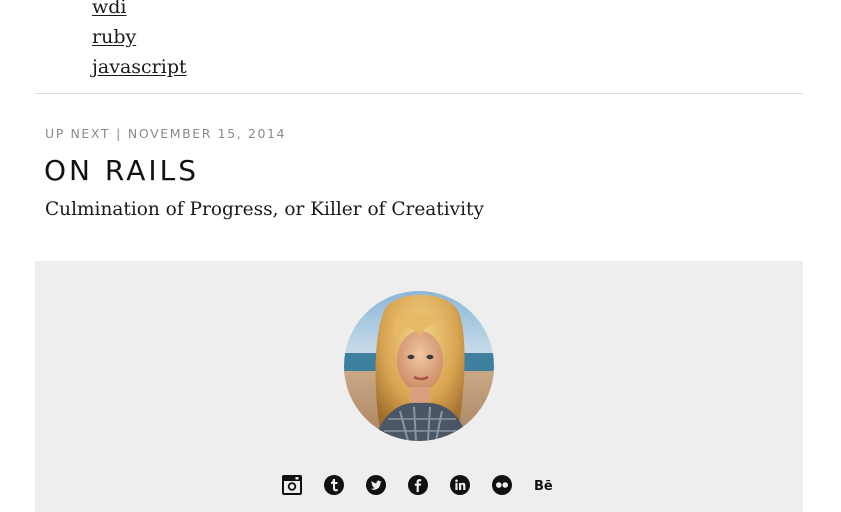  Describe the element at coordinates (139, 11) in the screenshot. I see `tag-item: wdi` at that location.